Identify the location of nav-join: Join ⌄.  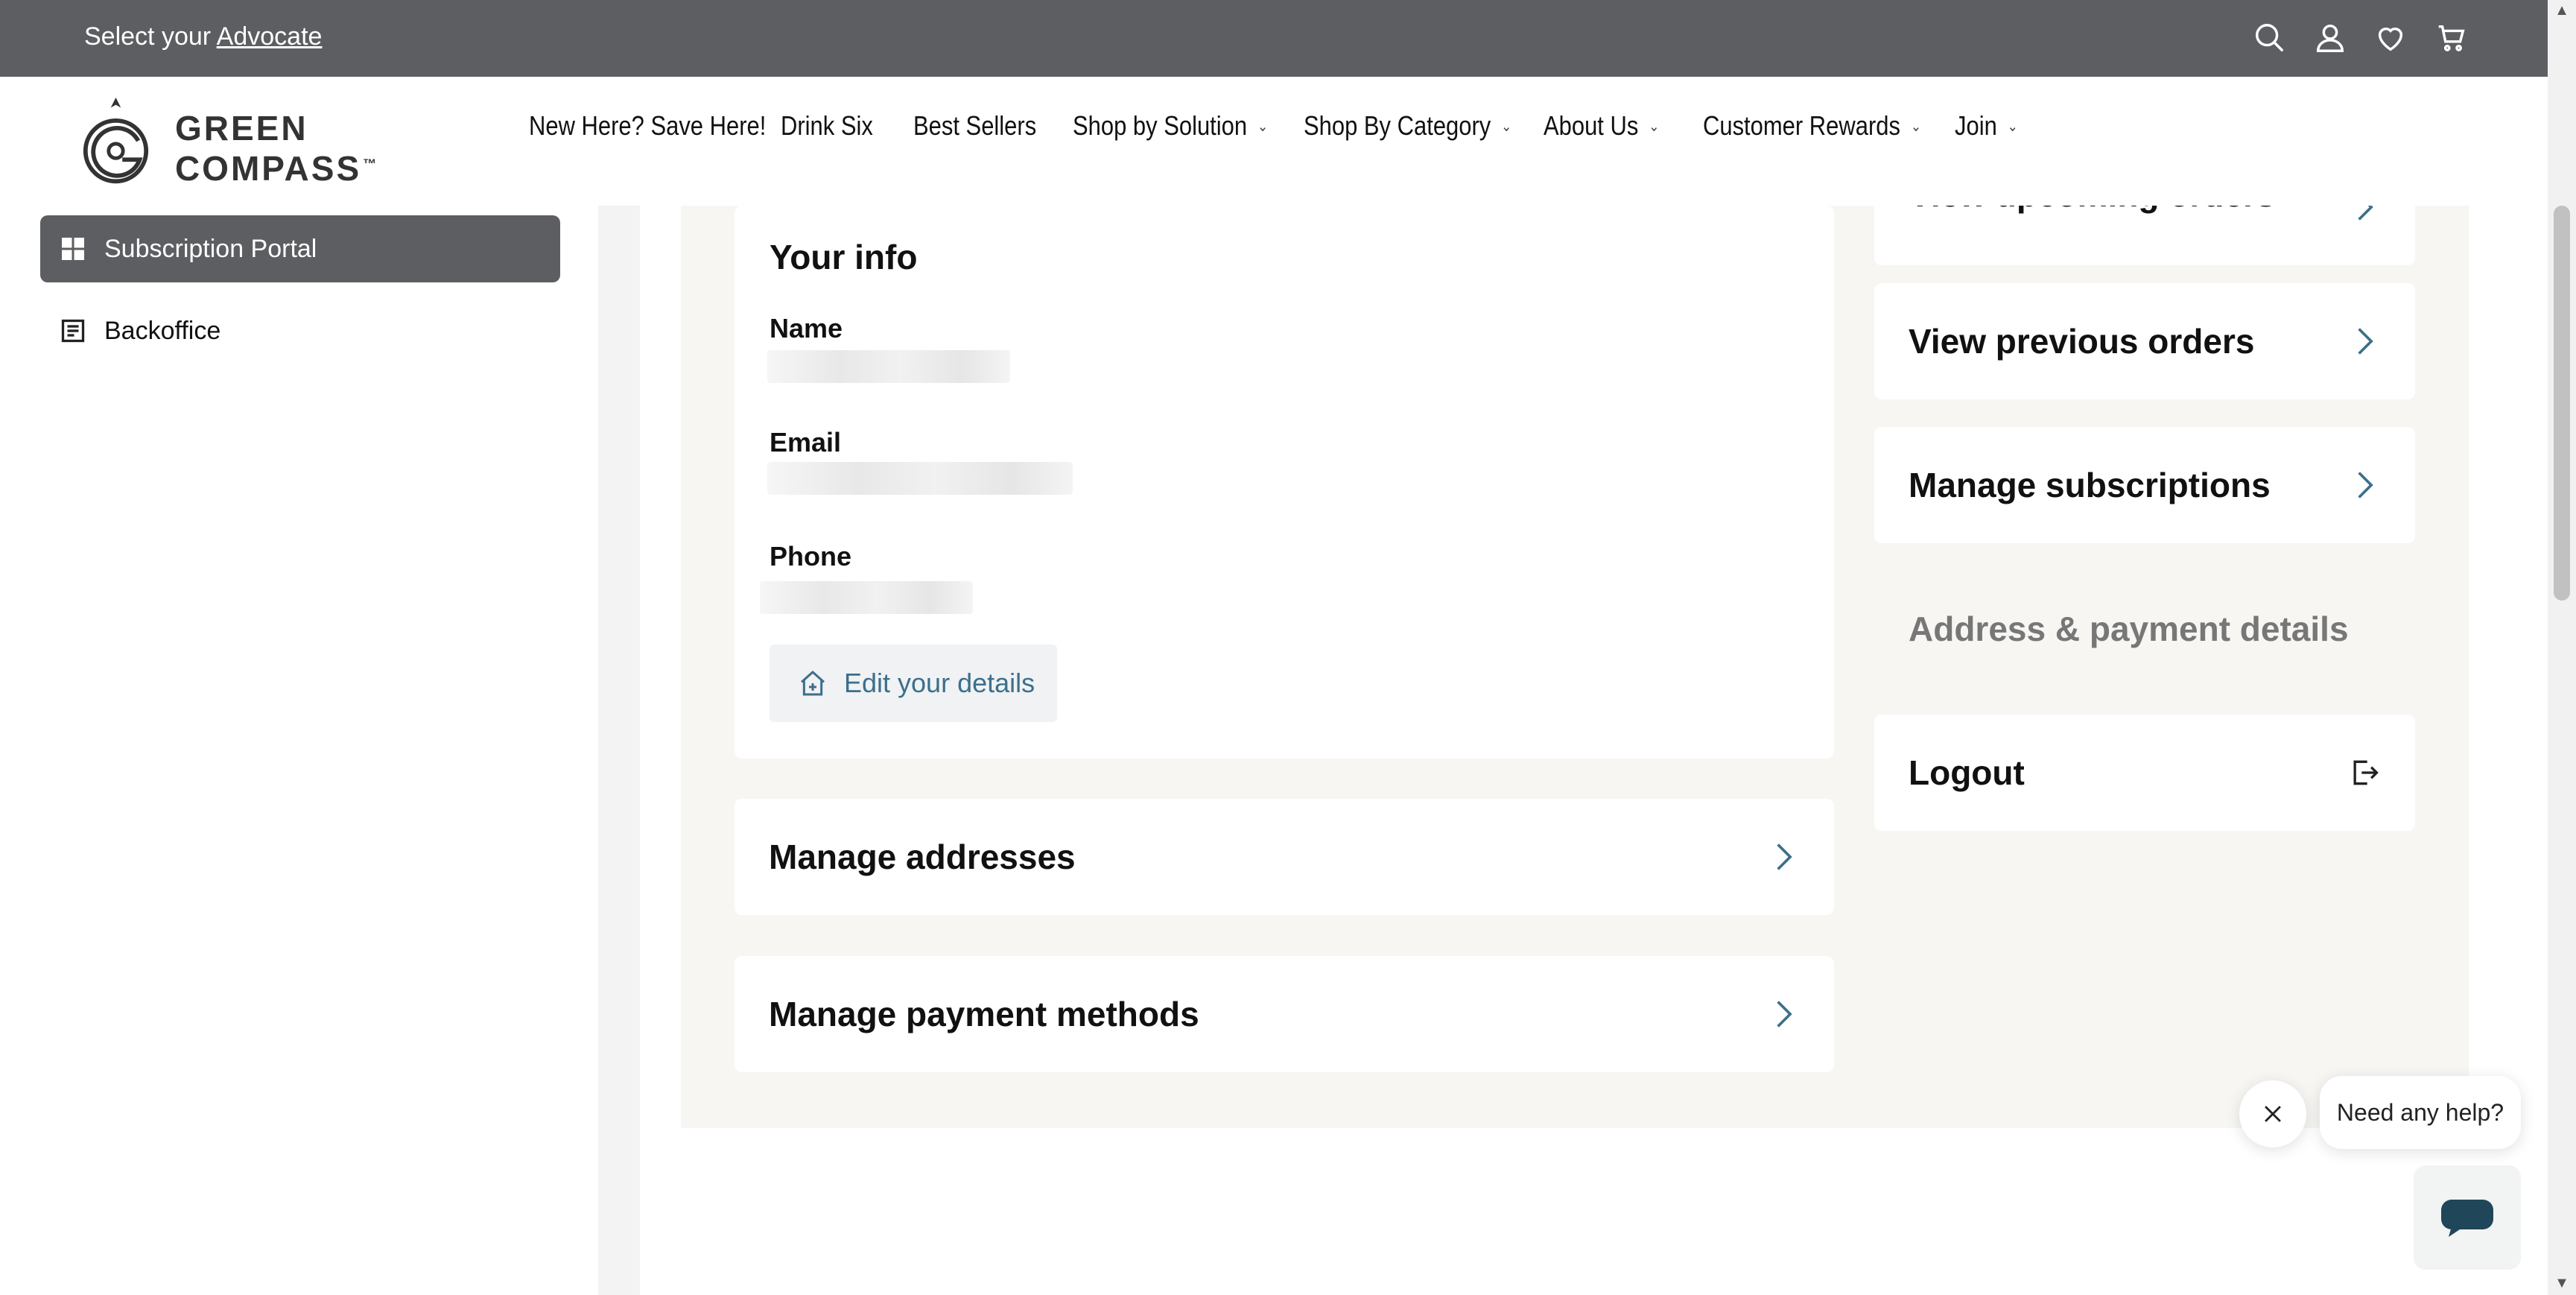
(1986, 126).